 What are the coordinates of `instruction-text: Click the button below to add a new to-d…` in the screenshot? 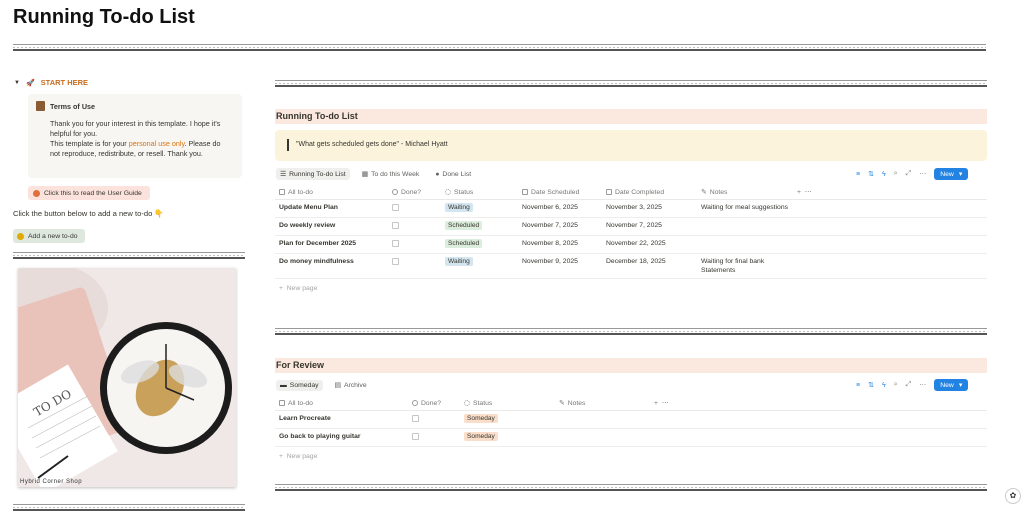 It's located at (88, 213).